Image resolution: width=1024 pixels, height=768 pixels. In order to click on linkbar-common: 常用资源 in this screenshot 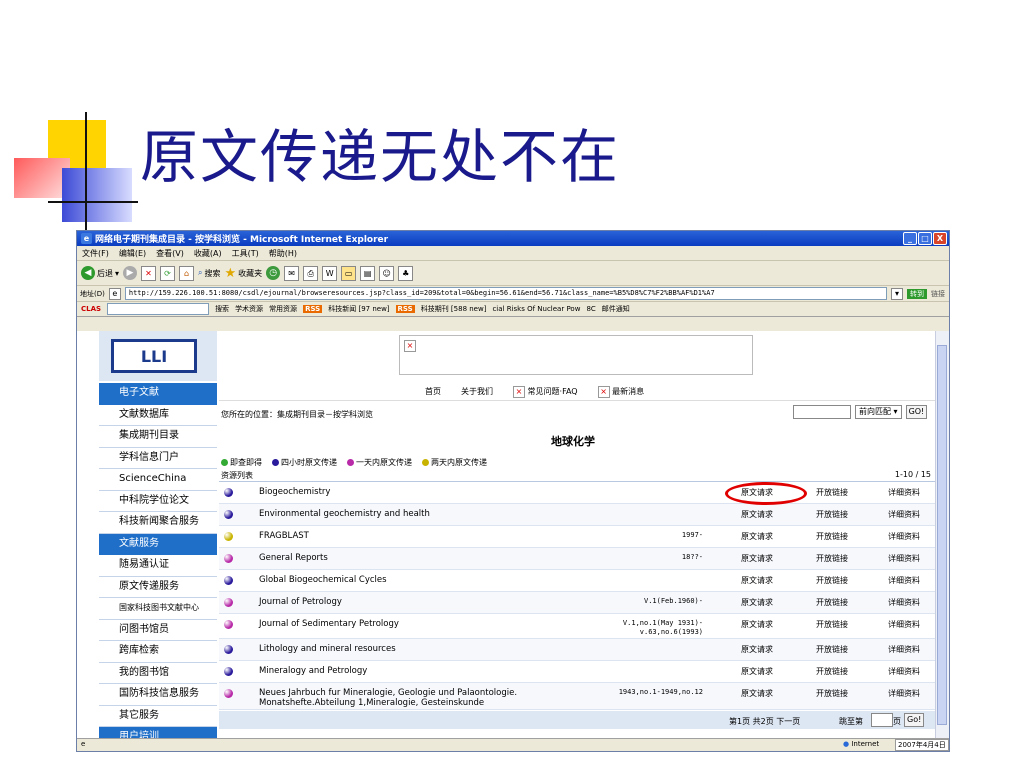, I will do `click(283, 309)`.